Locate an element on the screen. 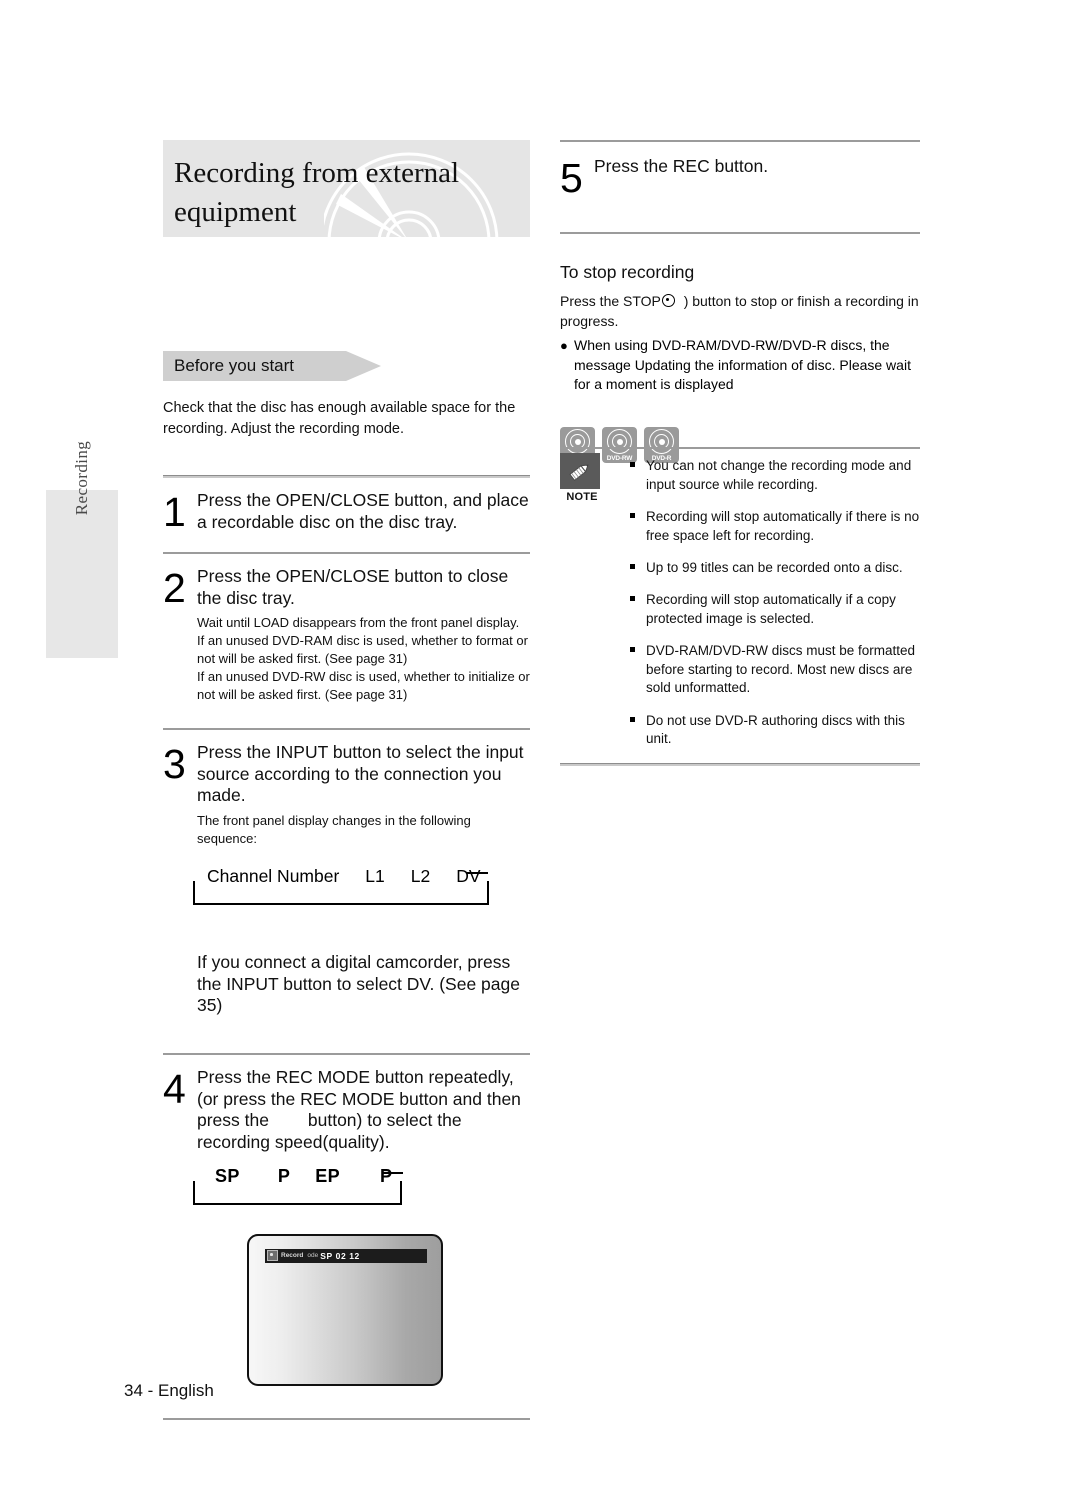 The height and width of the screenshot is (1489, 1080). rec-mode-sequence-diagram: SP P EP P is located at coordinates (298, 1186).